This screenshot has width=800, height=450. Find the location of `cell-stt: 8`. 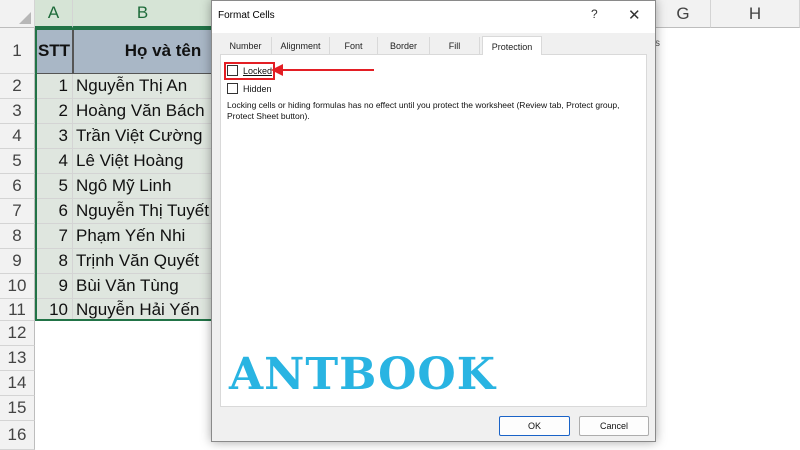

cell-stt: 8 is located at coordinates (54, 261).